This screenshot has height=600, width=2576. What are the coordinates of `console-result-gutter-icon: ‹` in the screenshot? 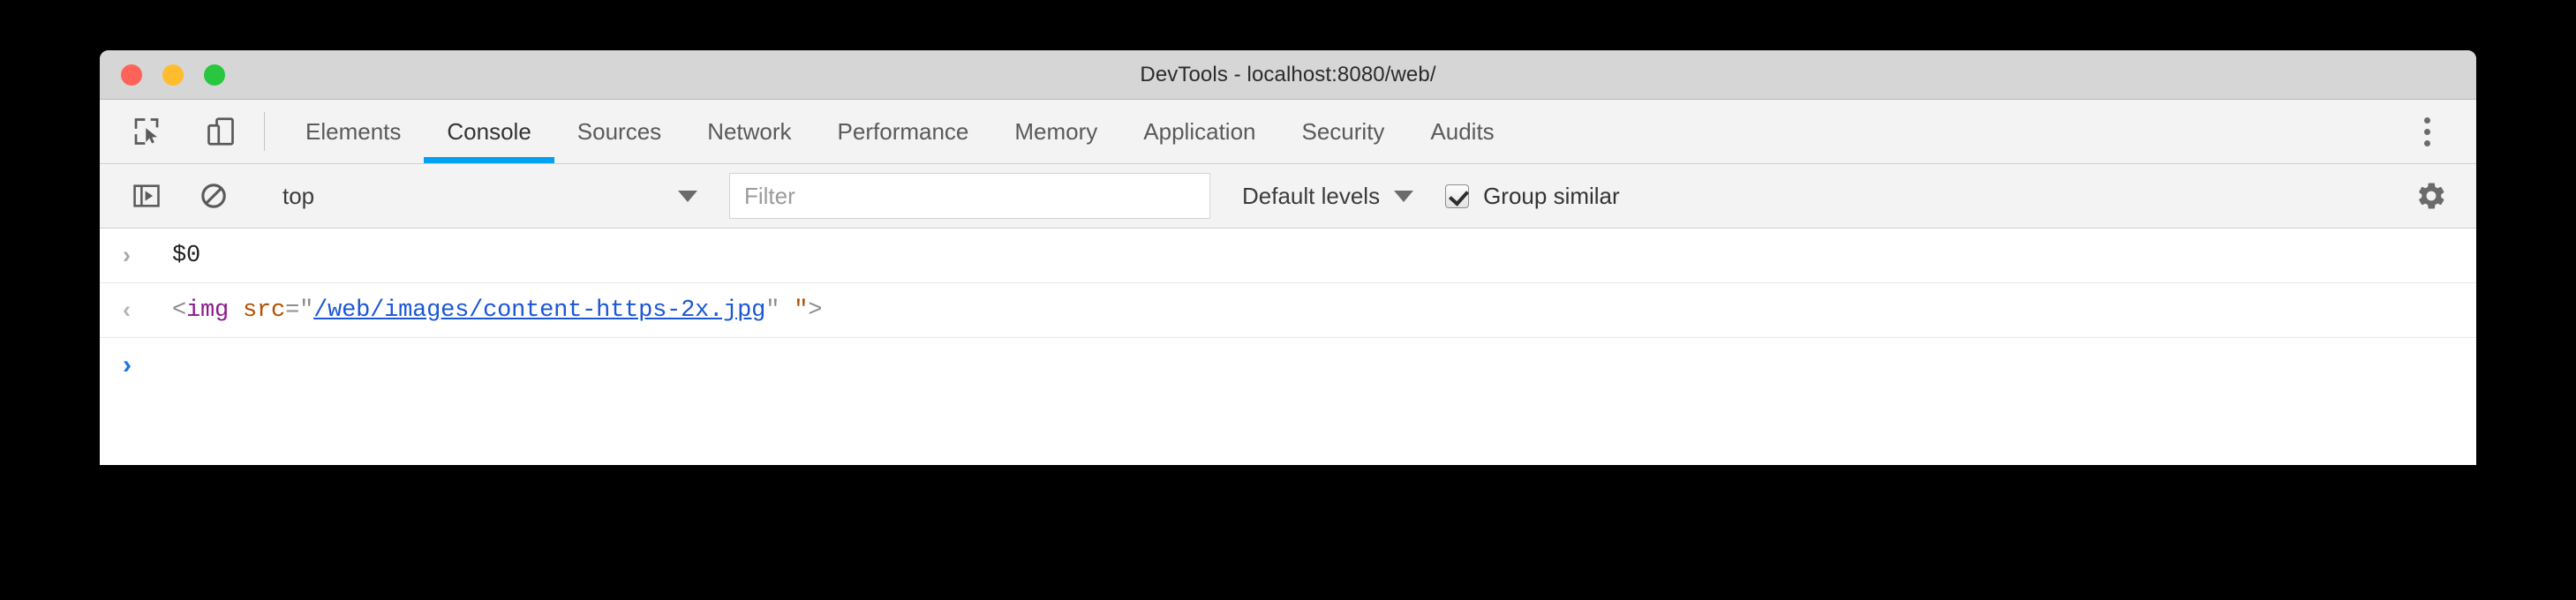 It's located at (127, 309).